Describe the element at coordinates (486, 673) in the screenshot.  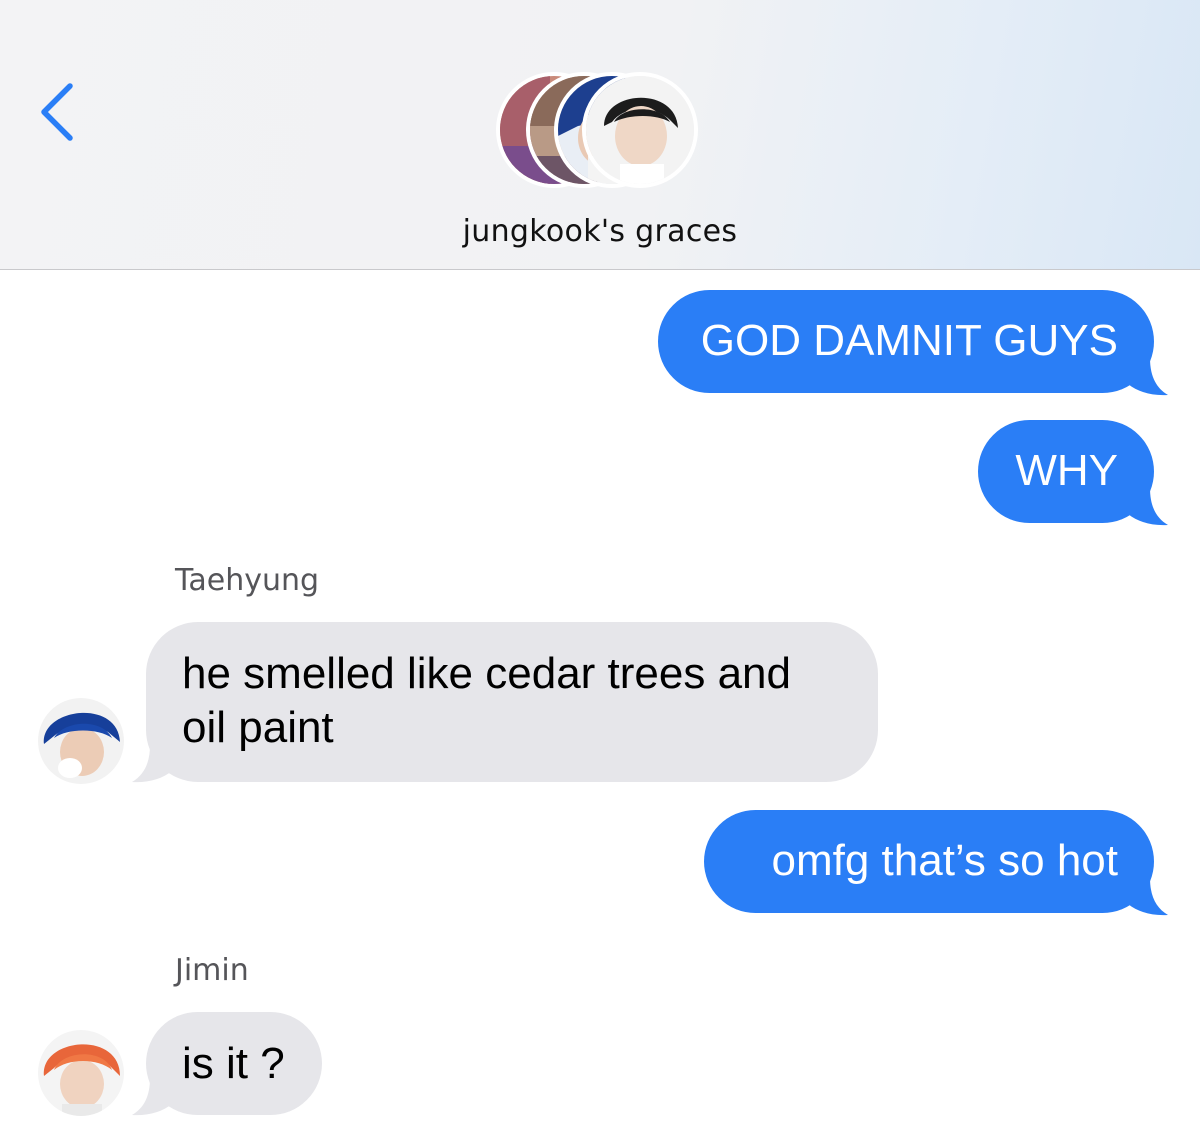
I see `message-text-line: he smelled like cedar trees and` at that location.